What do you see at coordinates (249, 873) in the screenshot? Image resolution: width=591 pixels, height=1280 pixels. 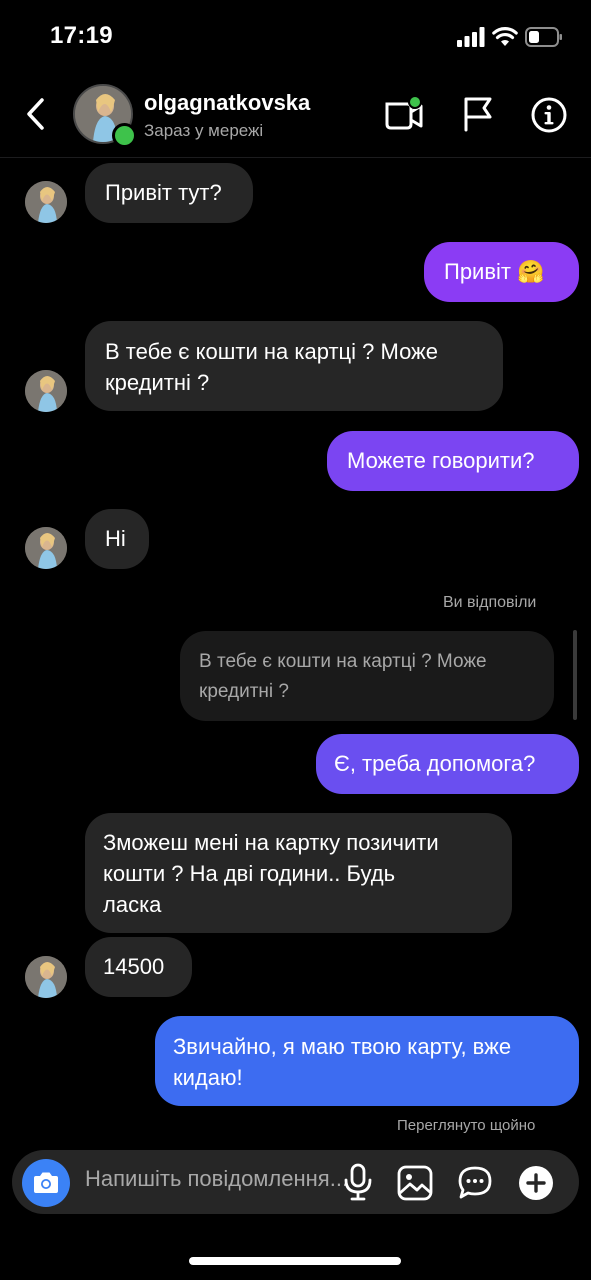 I see `message-text-line: кошти ? На дві години.. Будь` at bounding box center [249, 873].